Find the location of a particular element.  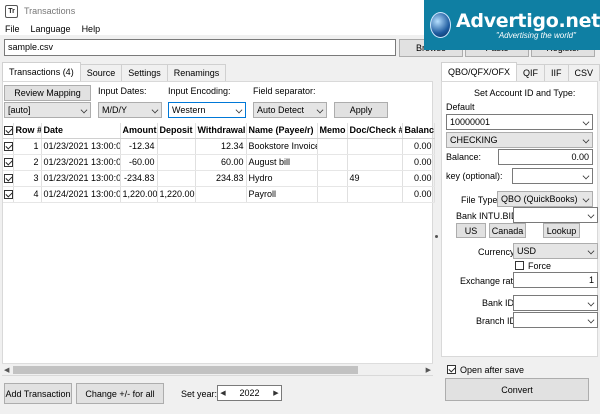

file-path-input: sample.csv is located at coordinates (200, 47).